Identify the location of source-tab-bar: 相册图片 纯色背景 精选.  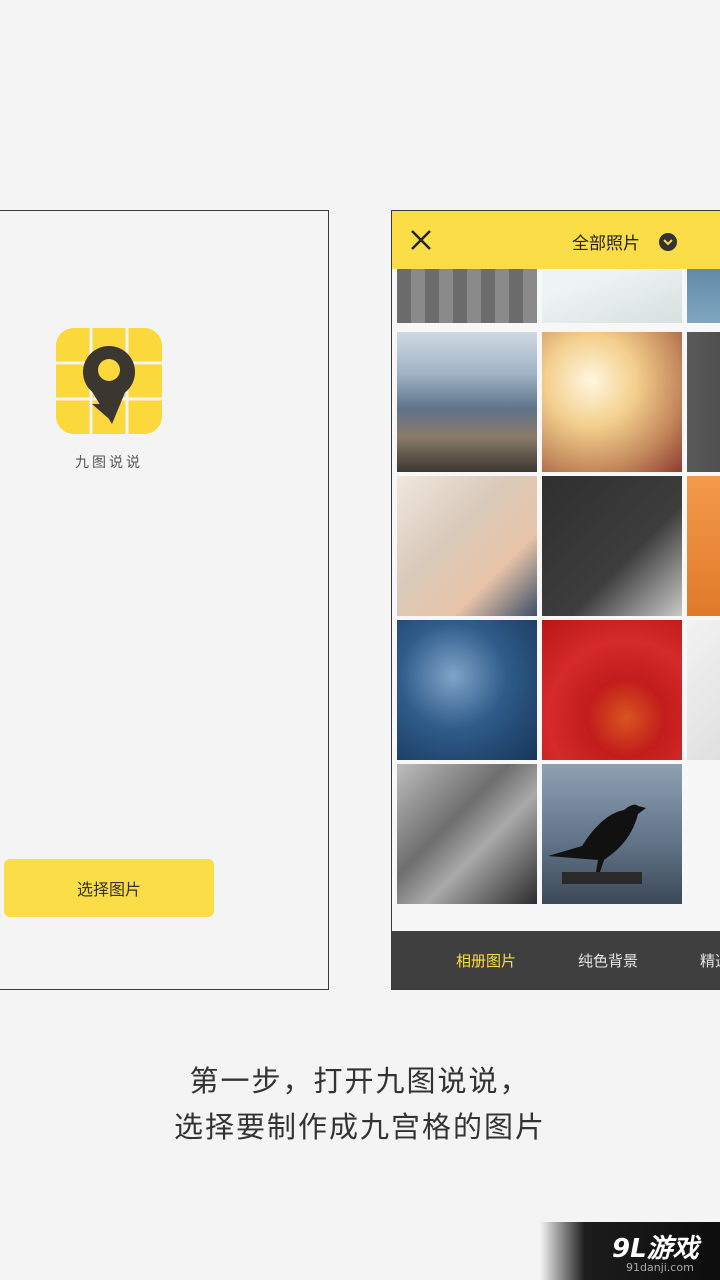
(556, 960).